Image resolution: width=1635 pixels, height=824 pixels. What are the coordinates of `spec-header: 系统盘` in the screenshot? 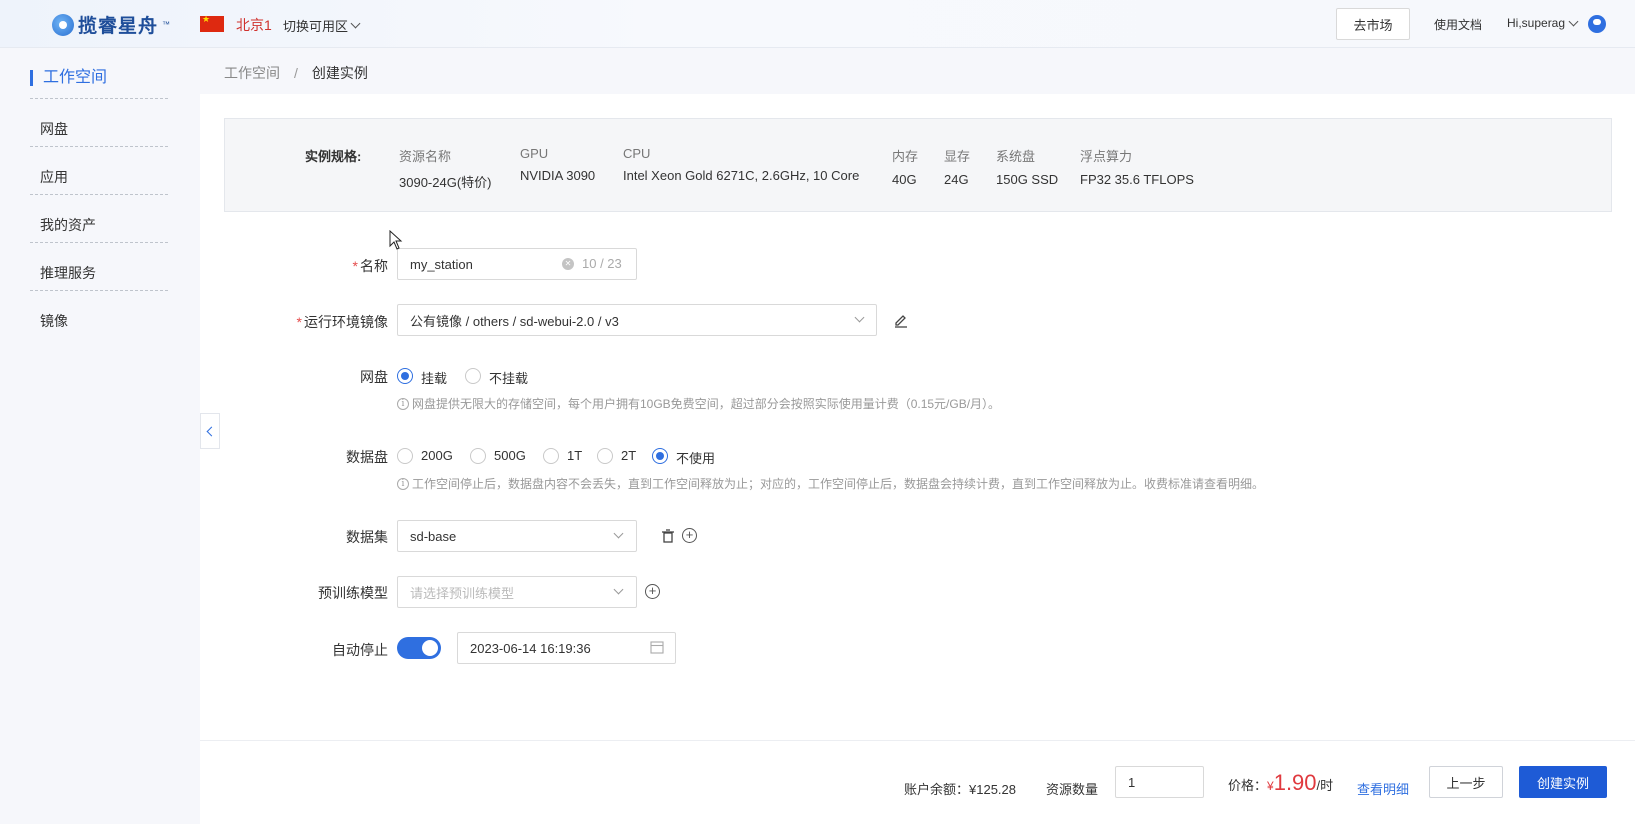 It's located at (1016, 156).